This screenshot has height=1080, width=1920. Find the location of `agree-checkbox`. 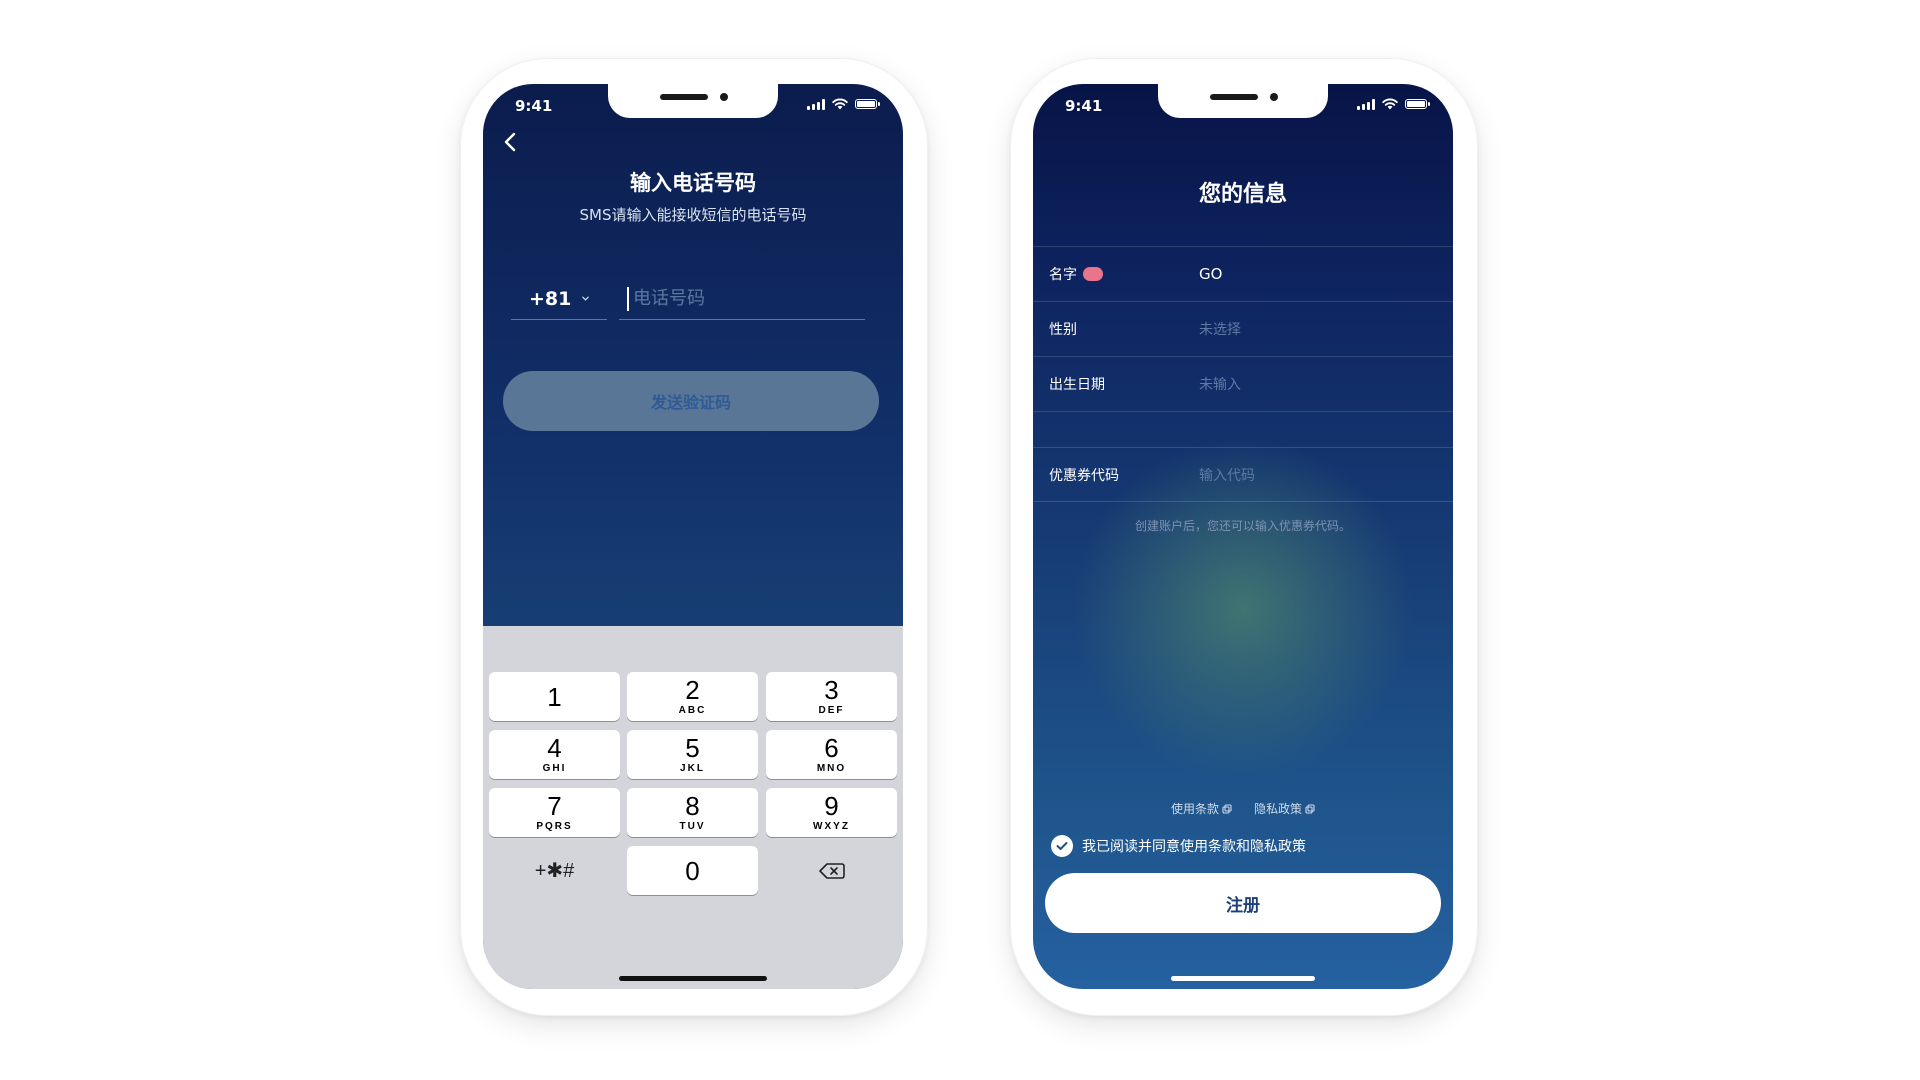

agree-checkbox is located at coordinates (1062, 846).